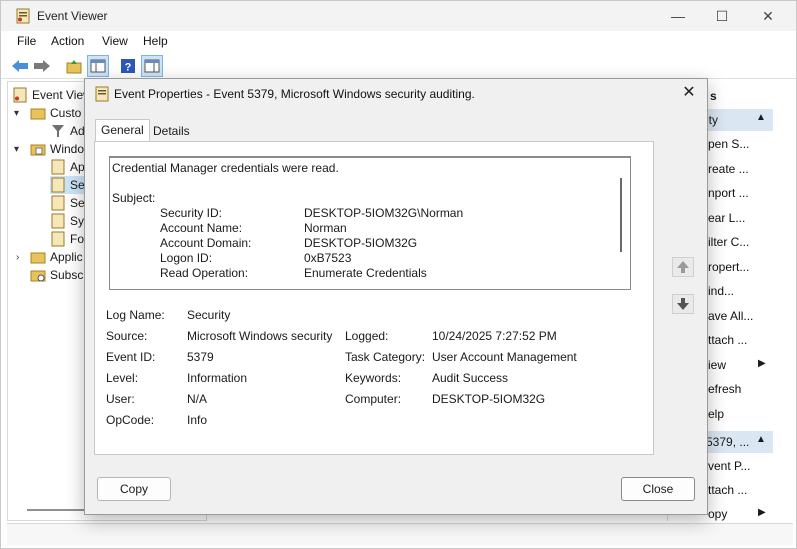  Describe the element at coordinates (678, 16) in the screenshot. I see `minimize-button: —` at that location.